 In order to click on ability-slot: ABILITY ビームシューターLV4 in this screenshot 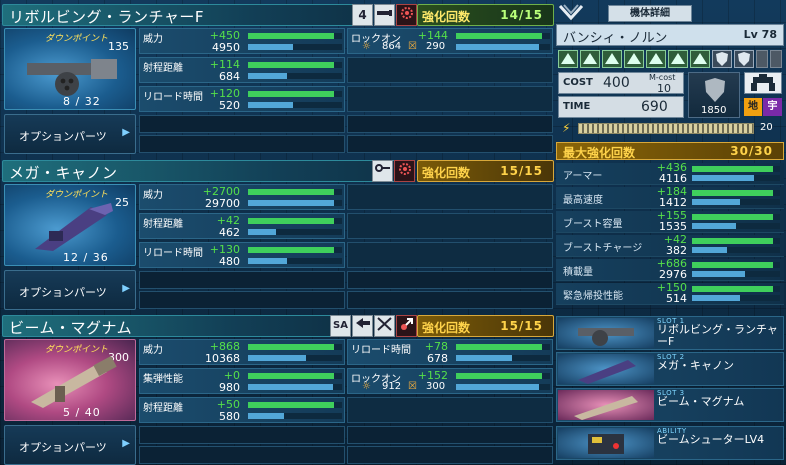, I will do `click(670, 443)`.